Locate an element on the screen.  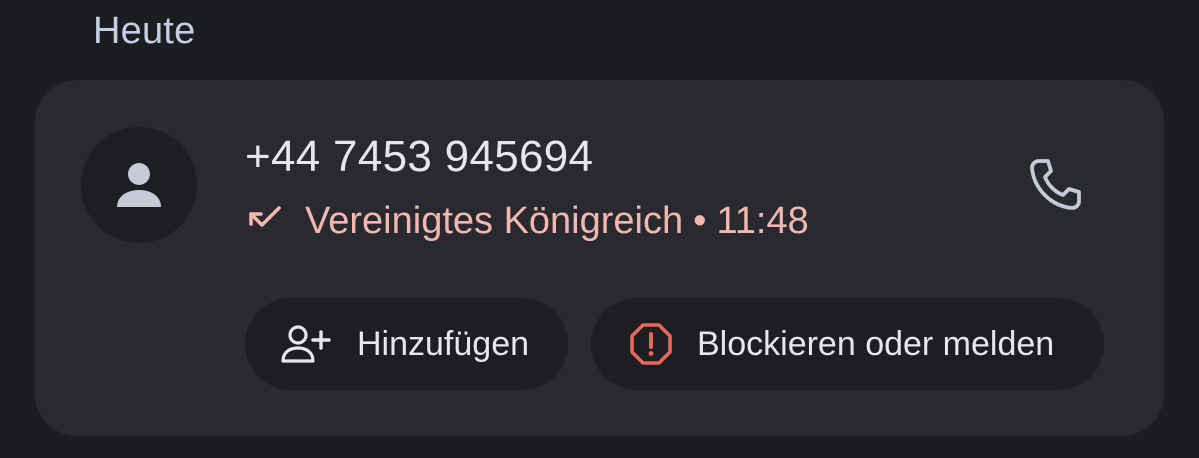
add-contact-label: Hinzufügen is located at coordinates (443, 343).